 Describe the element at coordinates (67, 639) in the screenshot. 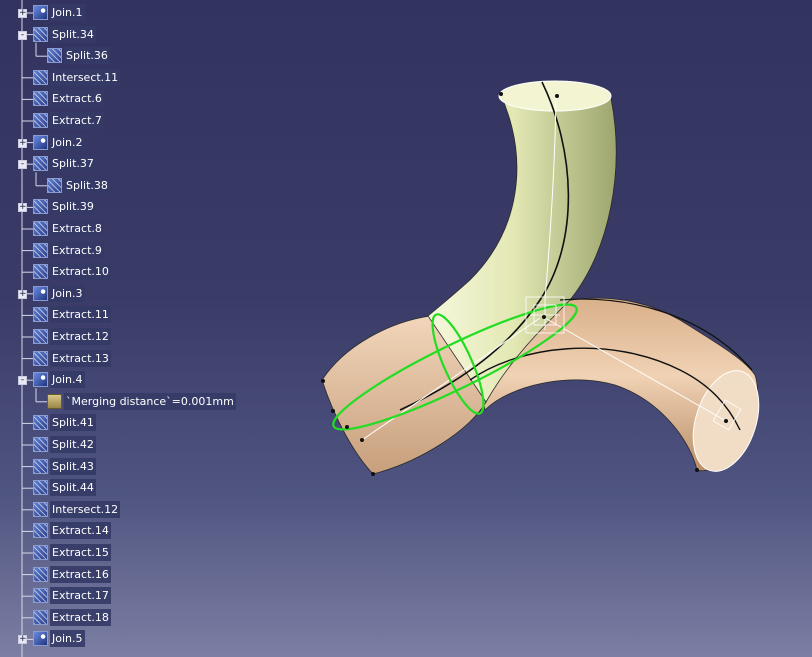

I see `tree-item-label: Join.5` at that location.